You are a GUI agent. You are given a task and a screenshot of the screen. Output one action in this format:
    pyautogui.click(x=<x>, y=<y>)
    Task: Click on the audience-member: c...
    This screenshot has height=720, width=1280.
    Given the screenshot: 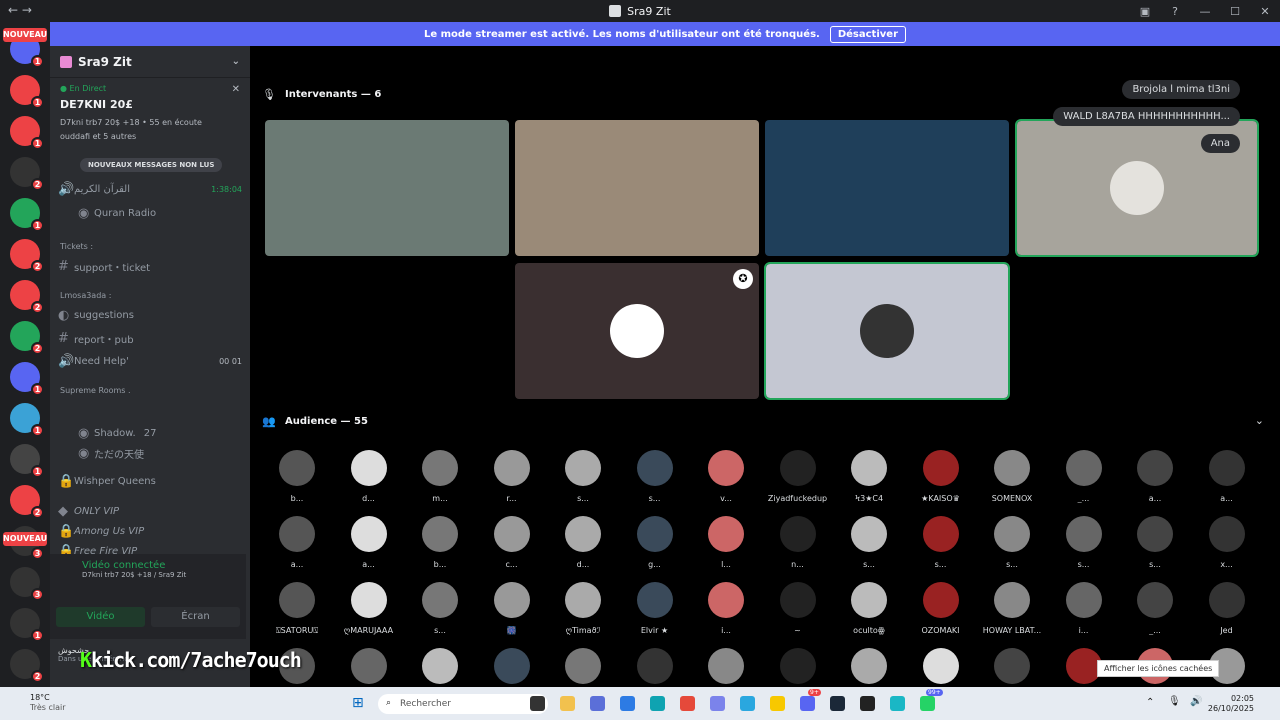 What is the action you would take?
    pyautogui.click(x=512, y=542)
    